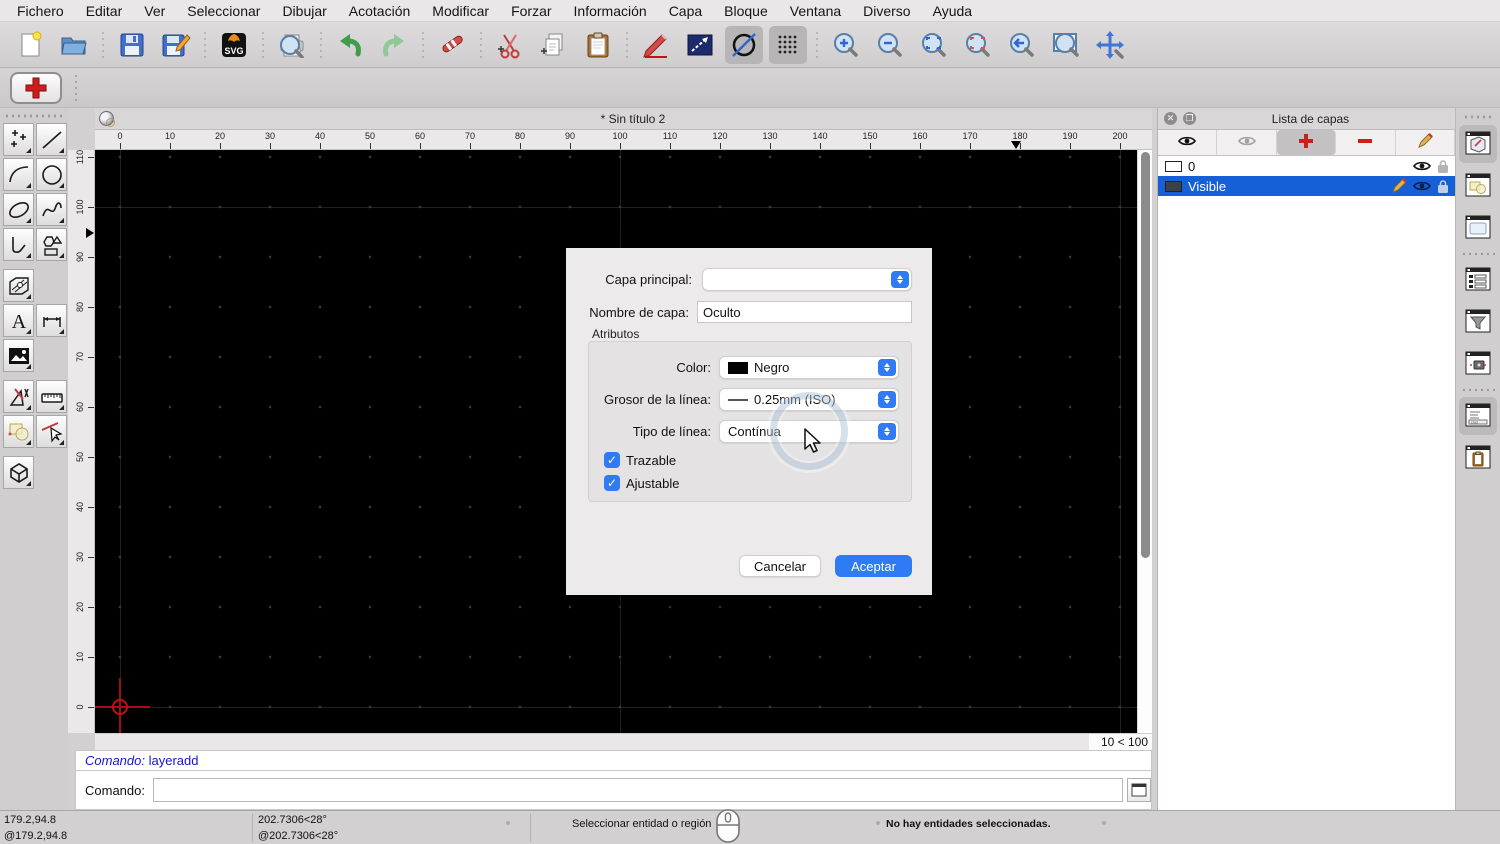 The image size is (1500, 844). Describe the element at coordinates (656, 45) in the screenshot. I see `draw-pen-button` at that location.